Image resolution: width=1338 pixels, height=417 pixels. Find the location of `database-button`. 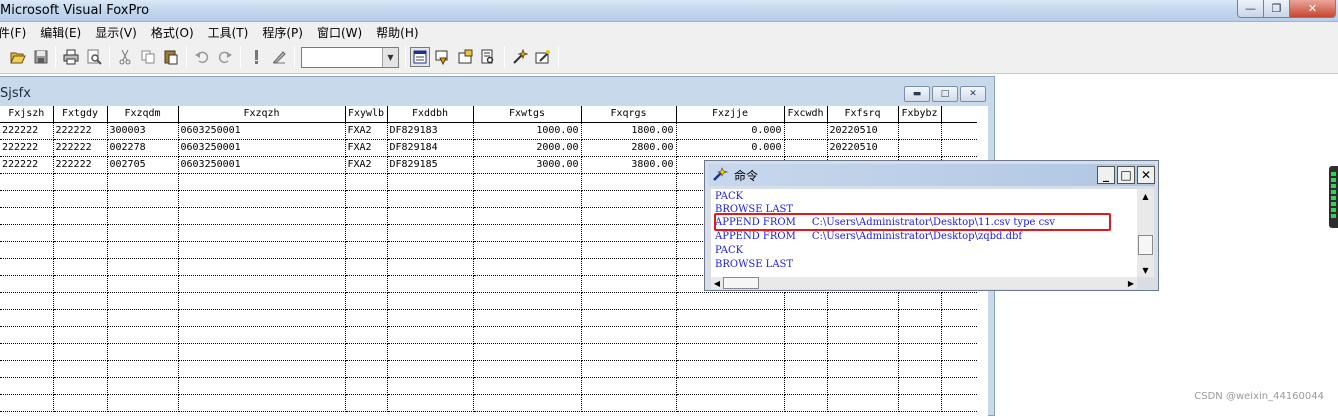

database-button is located at coordinates (442, 57).